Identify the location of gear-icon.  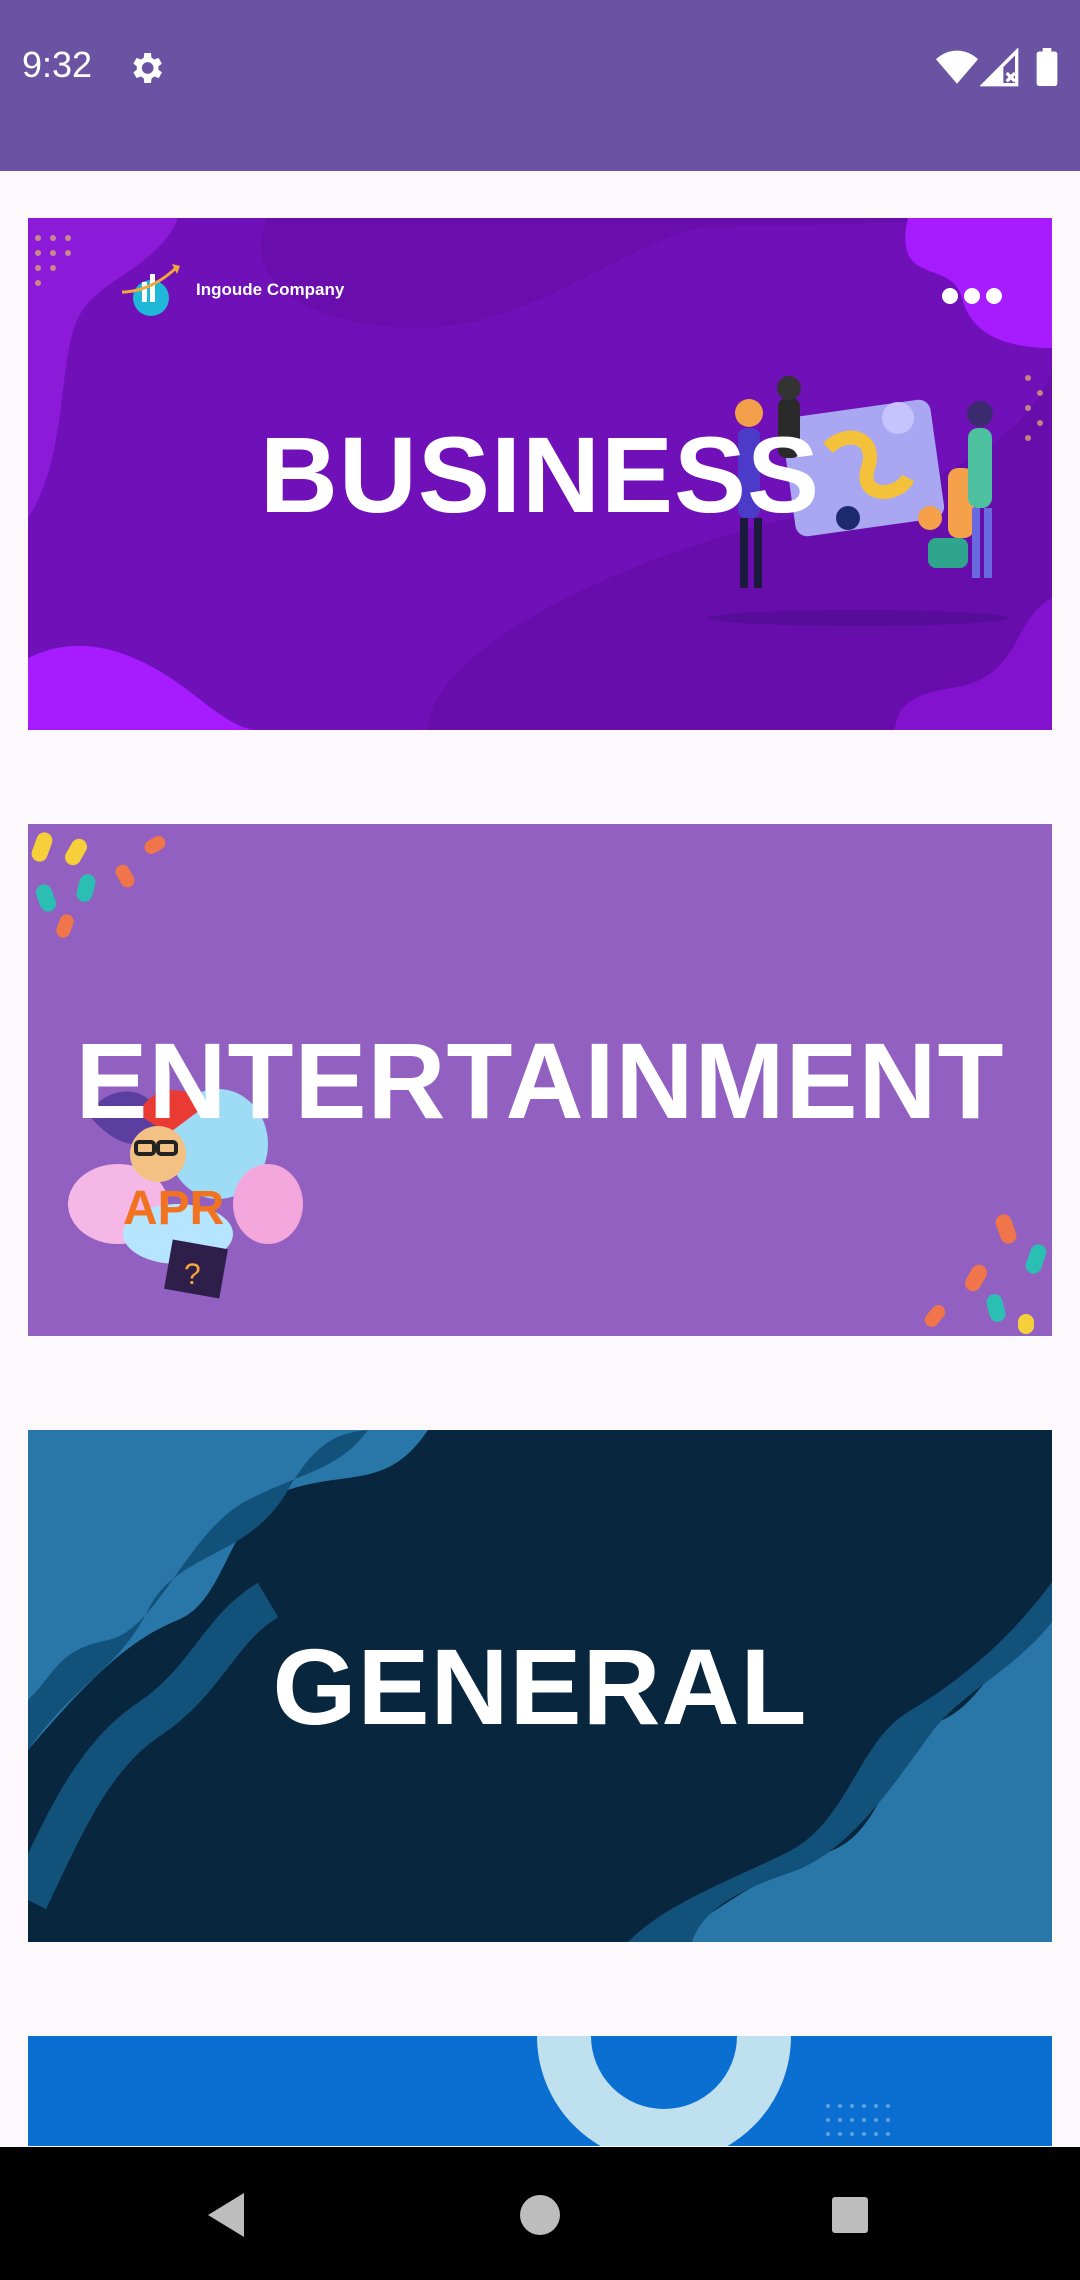
(147, 68).